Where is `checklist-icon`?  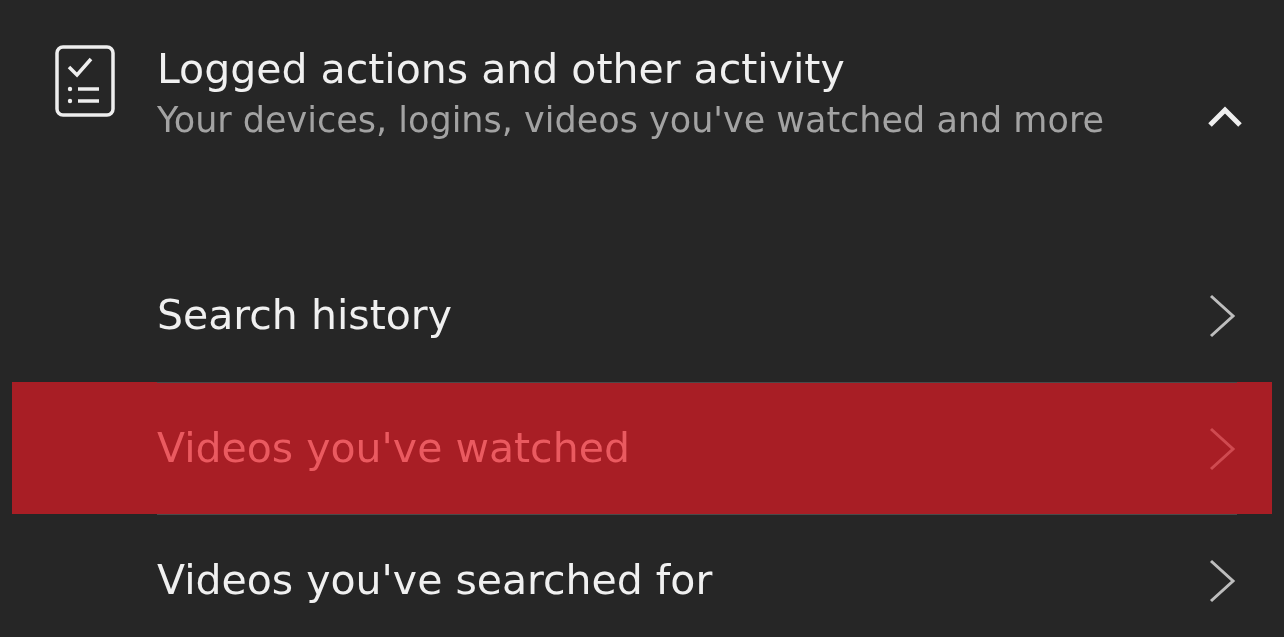 checklist-icon is located at coordinates (85, 81).